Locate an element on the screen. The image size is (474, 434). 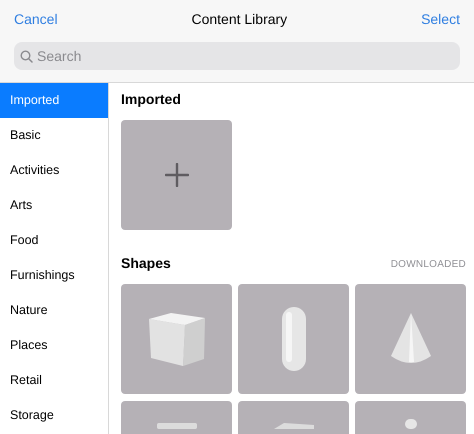
sidebar-item: Furnishings is located at coordinates (54, 275).